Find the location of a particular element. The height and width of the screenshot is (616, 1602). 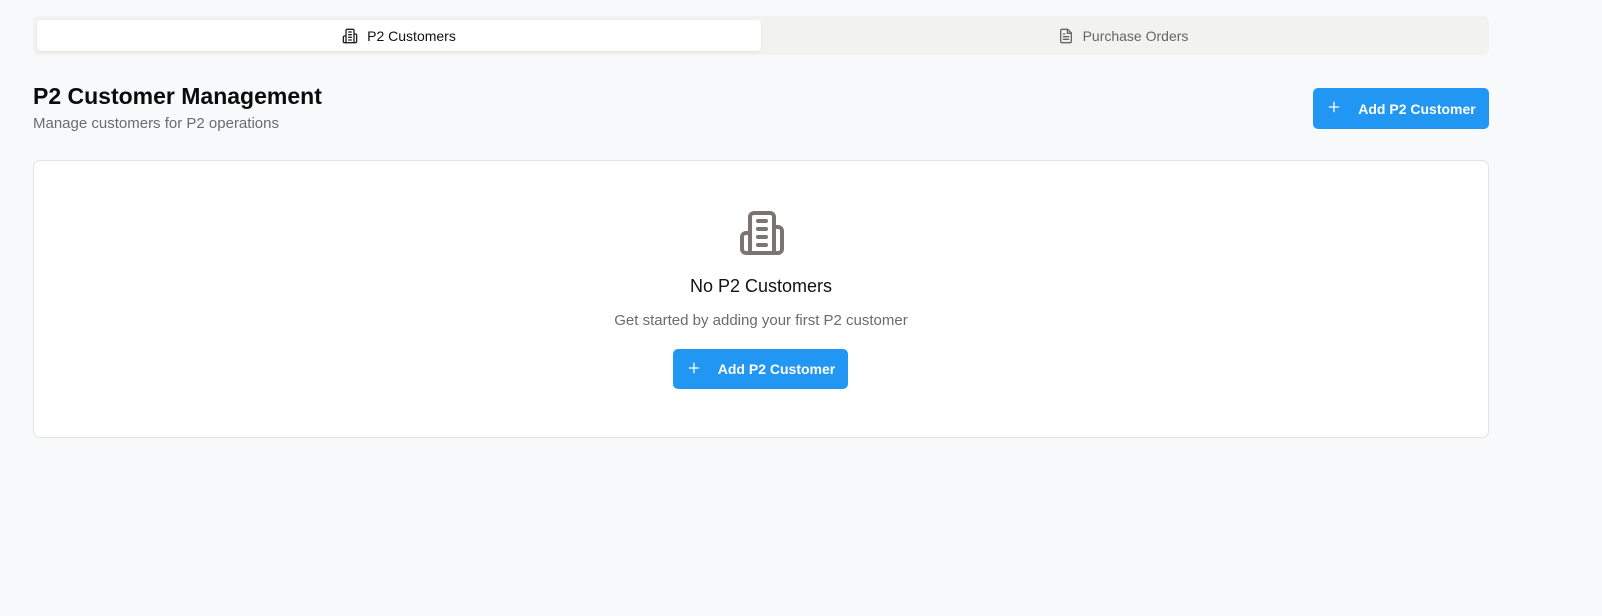

empty-state-title: No P2 Customers is located at coordinates (761, 286).